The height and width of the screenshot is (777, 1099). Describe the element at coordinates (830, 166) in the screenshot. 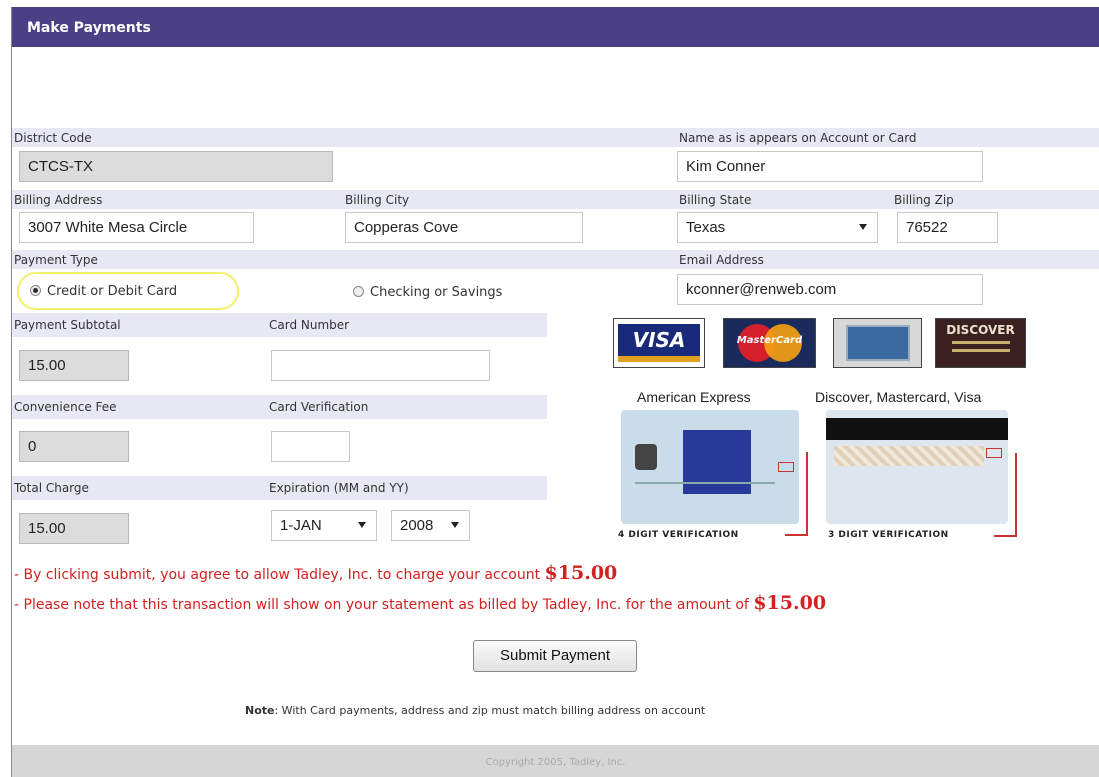

I see `name-on-card-input: Kim Conner` at that location.